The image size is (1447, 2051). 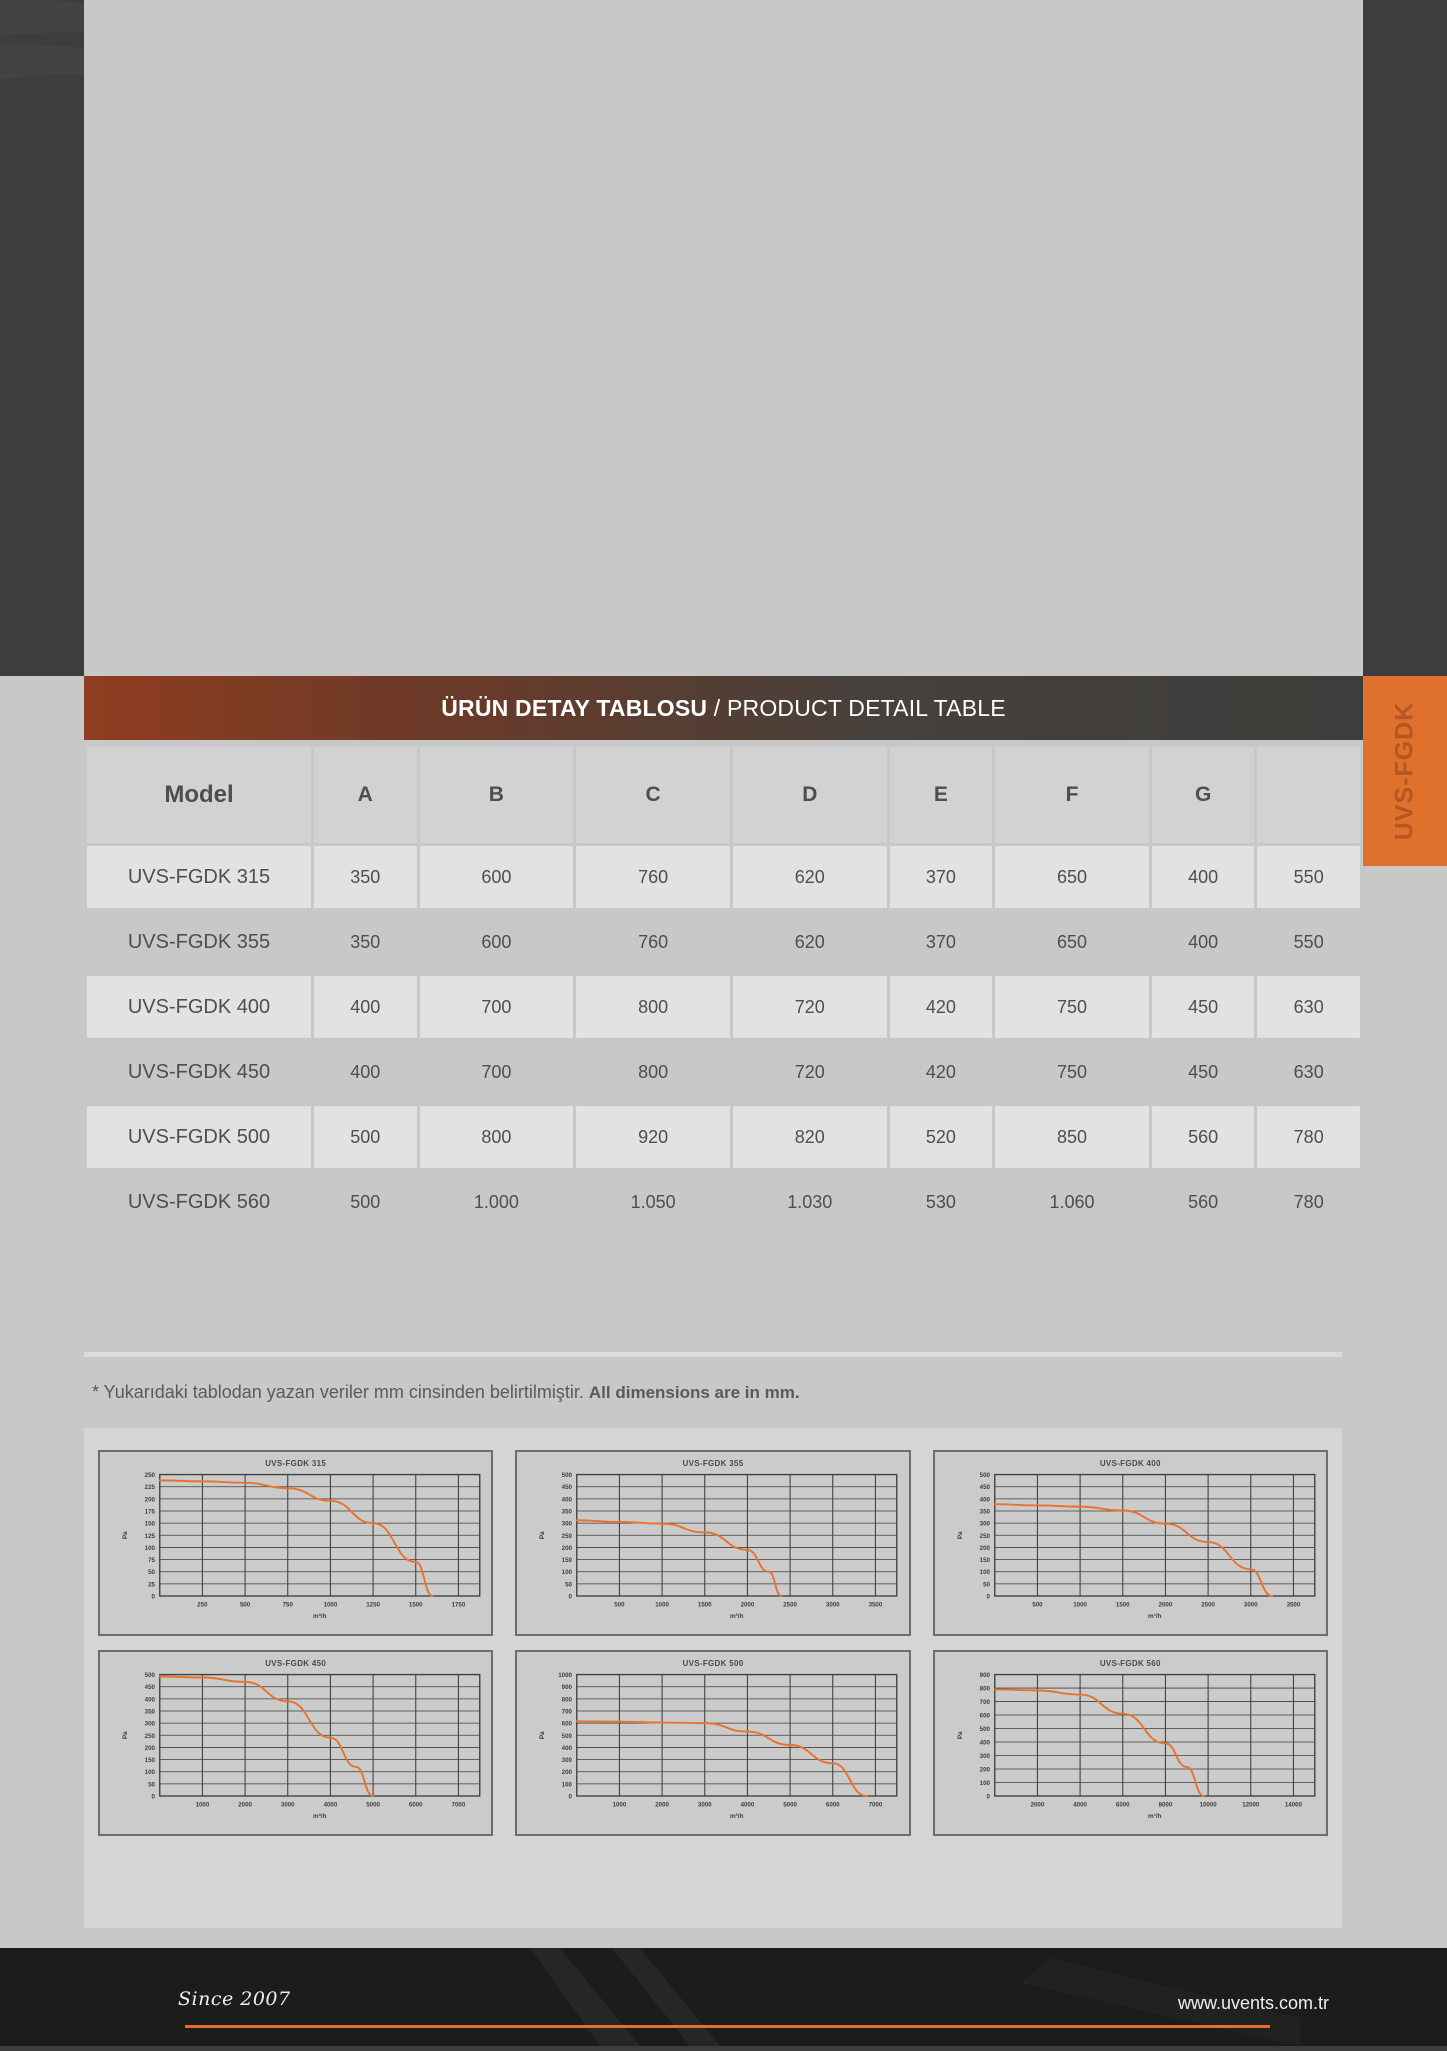 What do you see at coordinates (694, 1392) in the screenshot?
I see `table-note-en: All dimensions are in mm.` at bounding box center [694, 1392].